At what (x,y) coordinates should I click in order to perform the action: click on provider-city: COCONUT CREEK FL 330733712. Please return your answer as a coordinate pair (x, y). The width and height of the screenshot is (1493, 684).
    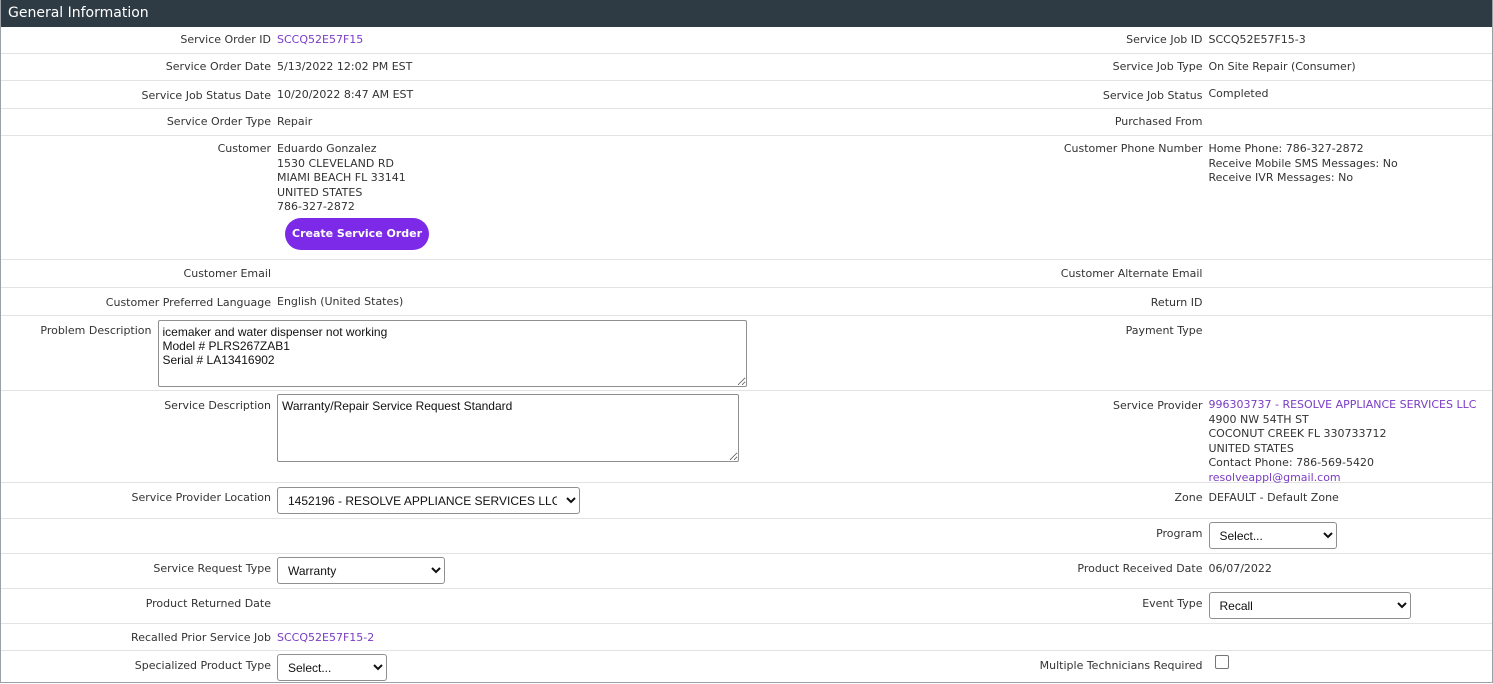
    Looking at the image, I should click on (1297, 433).